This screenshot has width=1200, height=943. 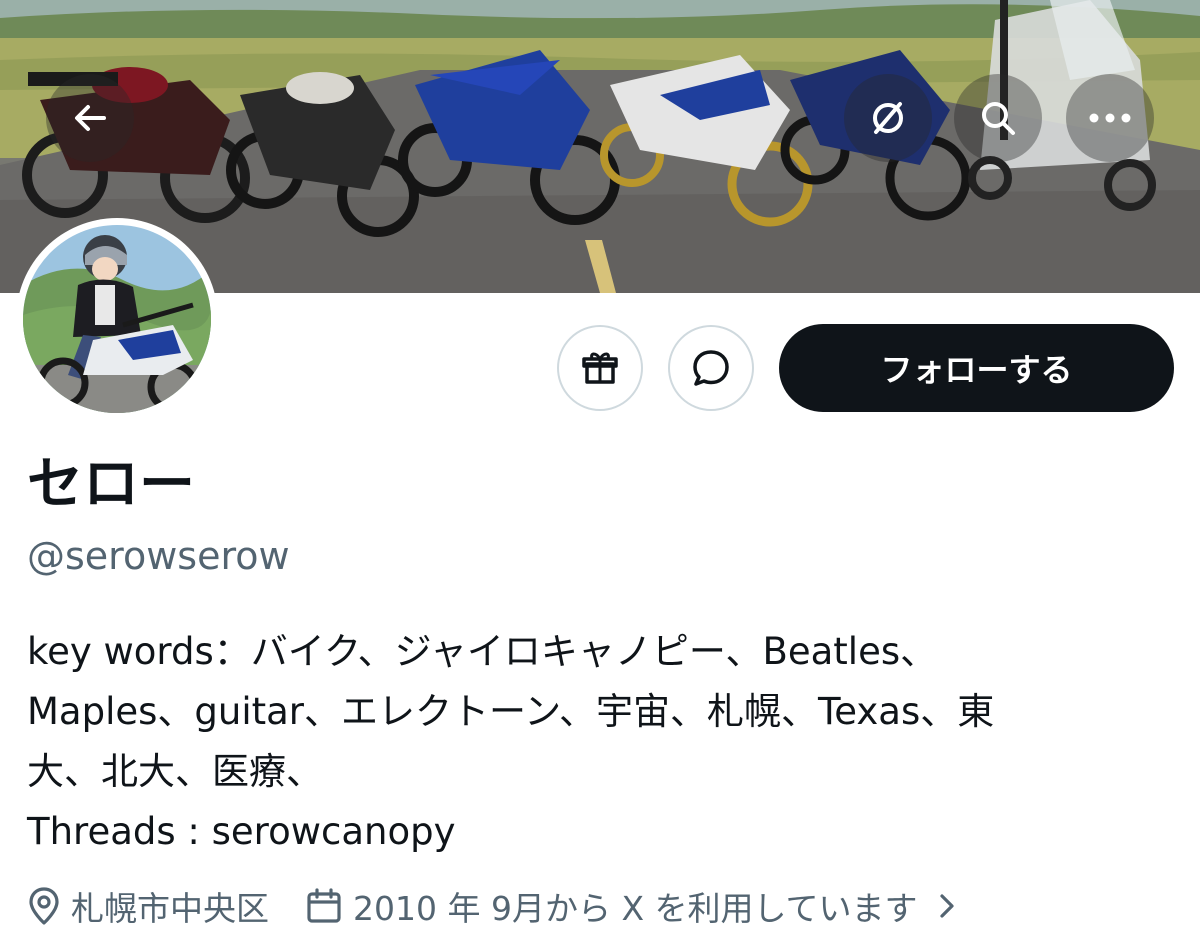 I want to click on translate-icon, so click(x=888, y=118).